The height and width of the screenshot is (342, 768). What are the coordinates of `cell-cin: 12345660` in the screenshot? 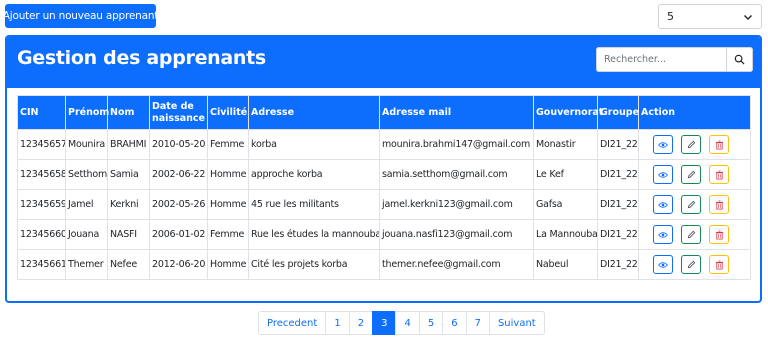 It's located at (41, 234).